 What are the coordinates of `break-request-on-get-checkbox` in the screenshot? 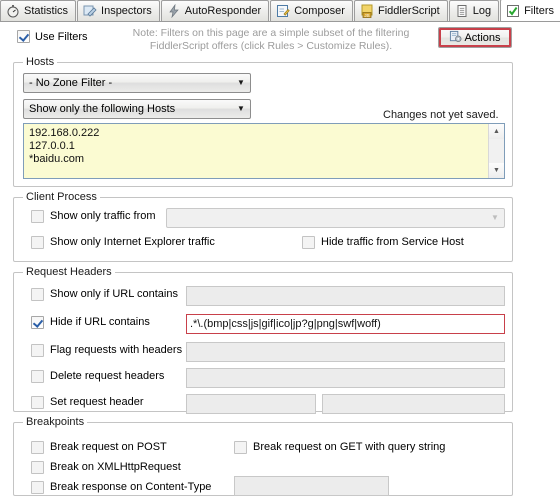 It's located at (240, 447).